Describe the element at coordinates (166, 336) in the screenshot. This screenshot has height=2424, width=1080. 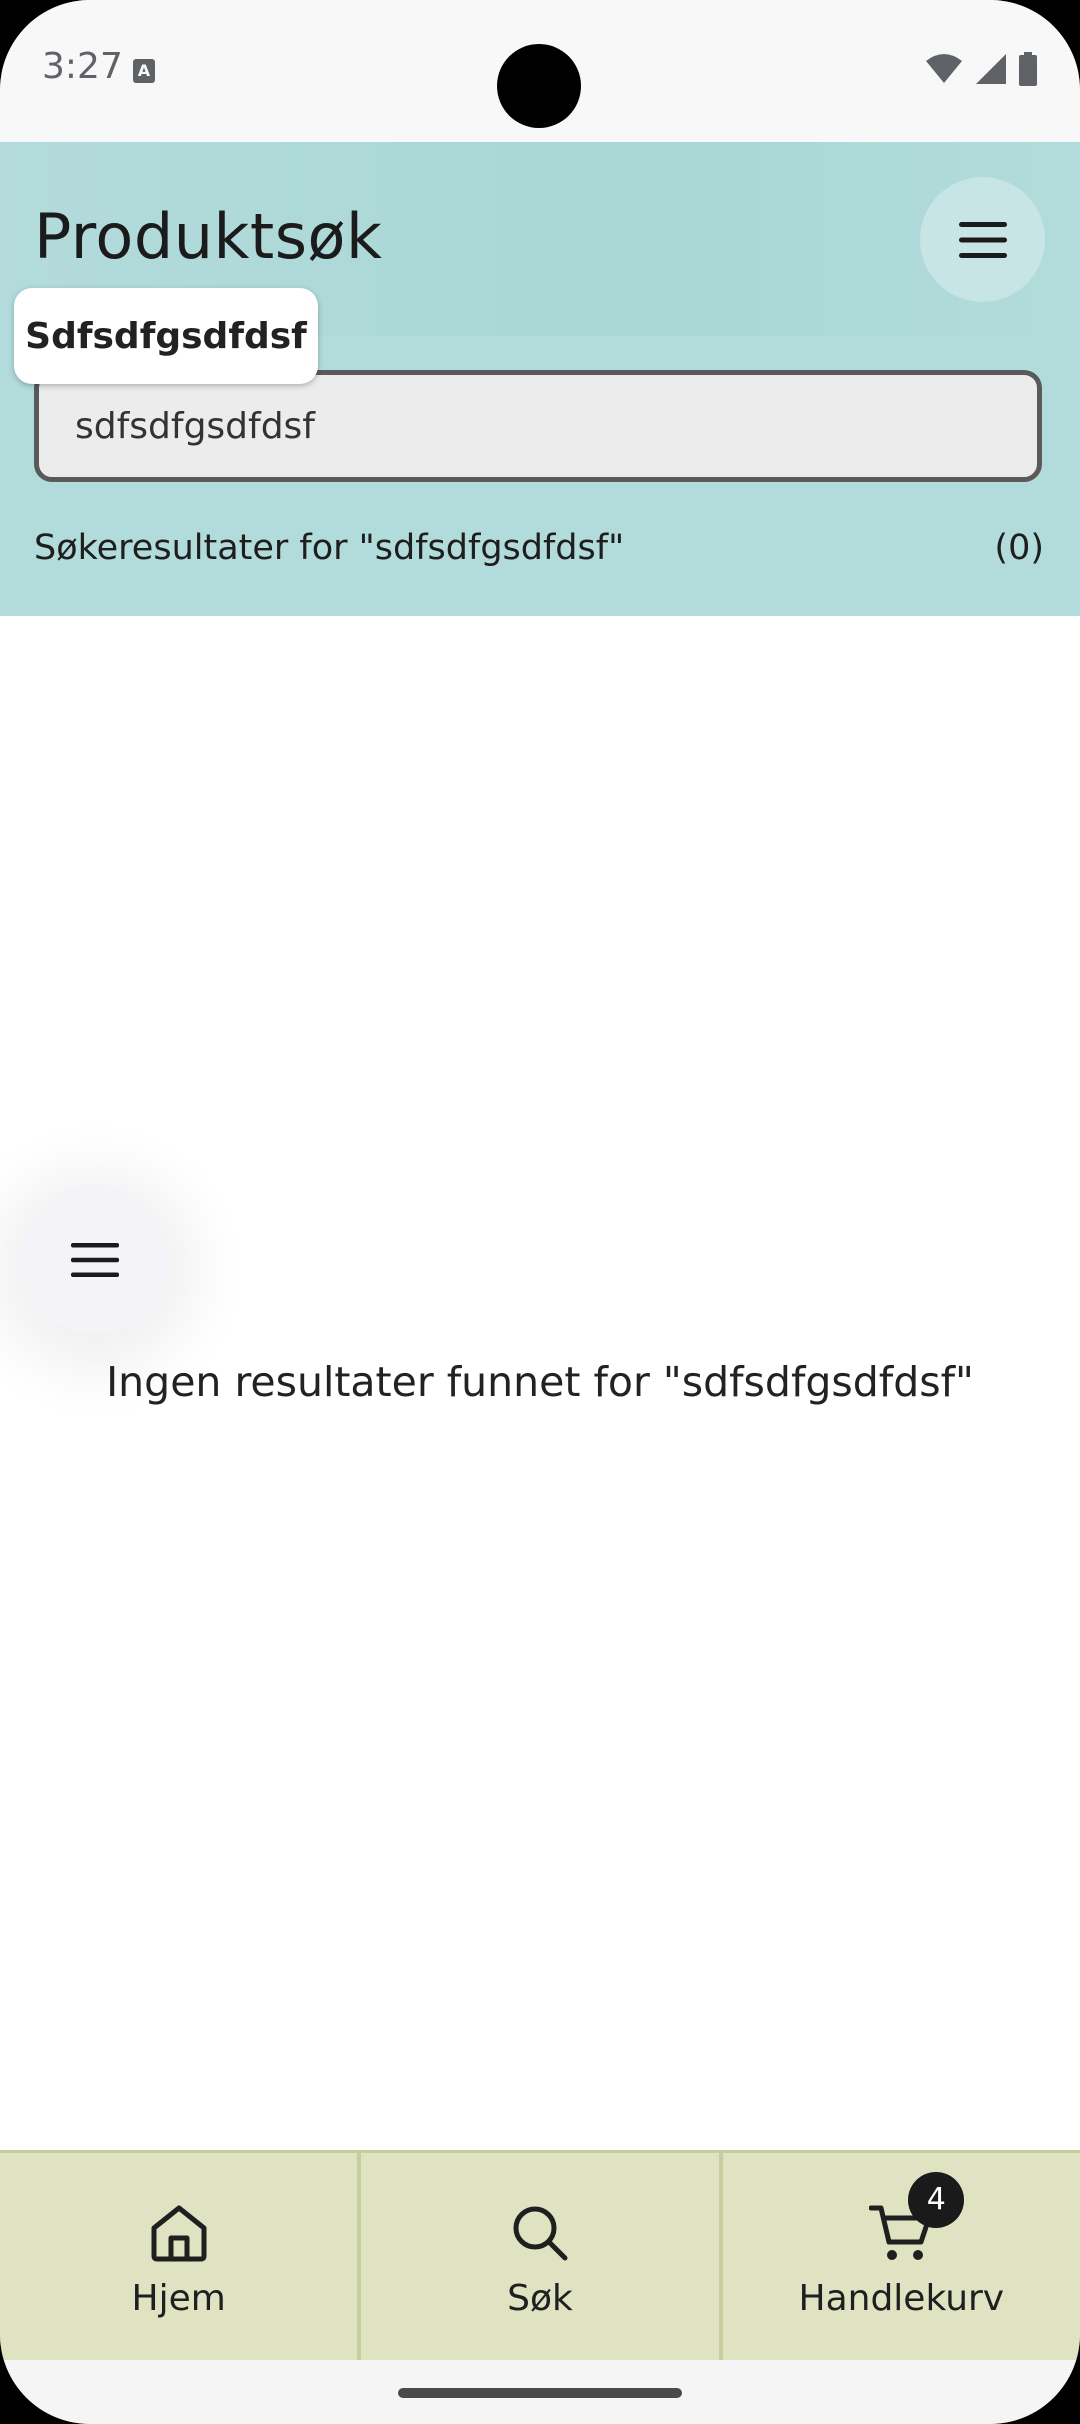
I see `autocomplete-tooltip: Sdfsdfgsdfdsf` at that location.